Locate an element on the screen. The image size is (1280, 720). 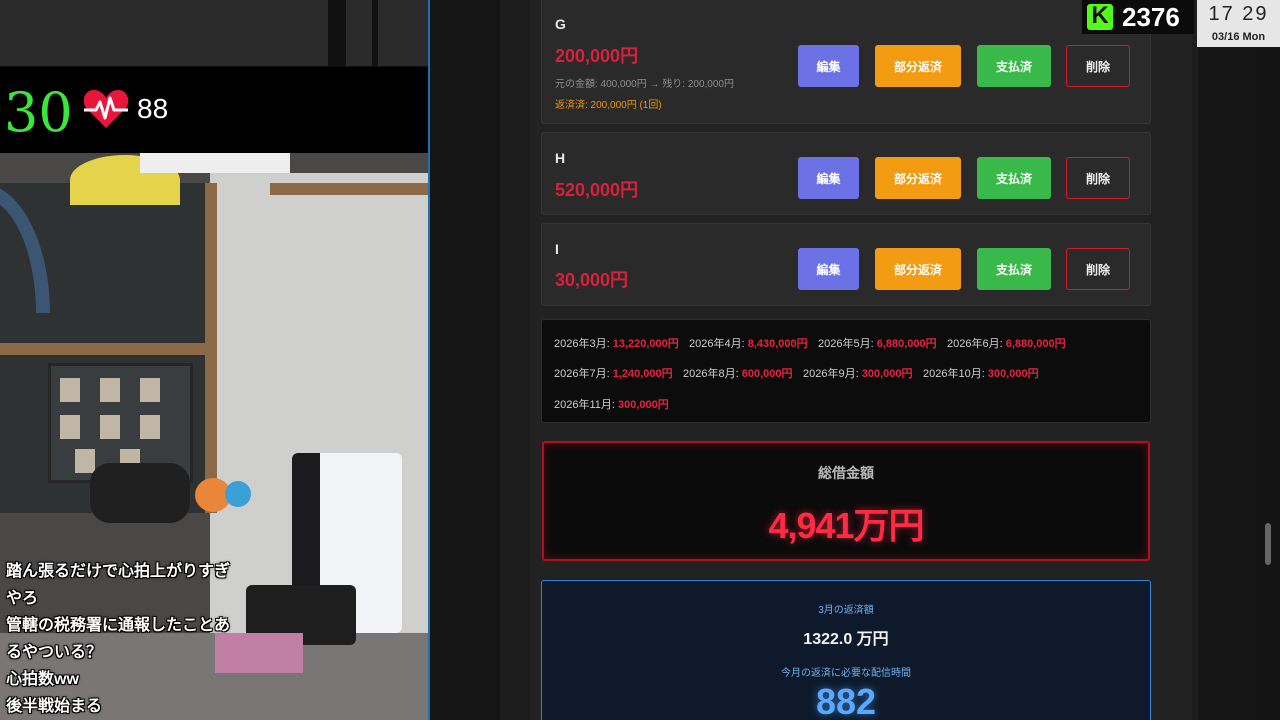
debt-paid-note: 返済済: 200,000円 (1回) is located at coordinates (608, 105).